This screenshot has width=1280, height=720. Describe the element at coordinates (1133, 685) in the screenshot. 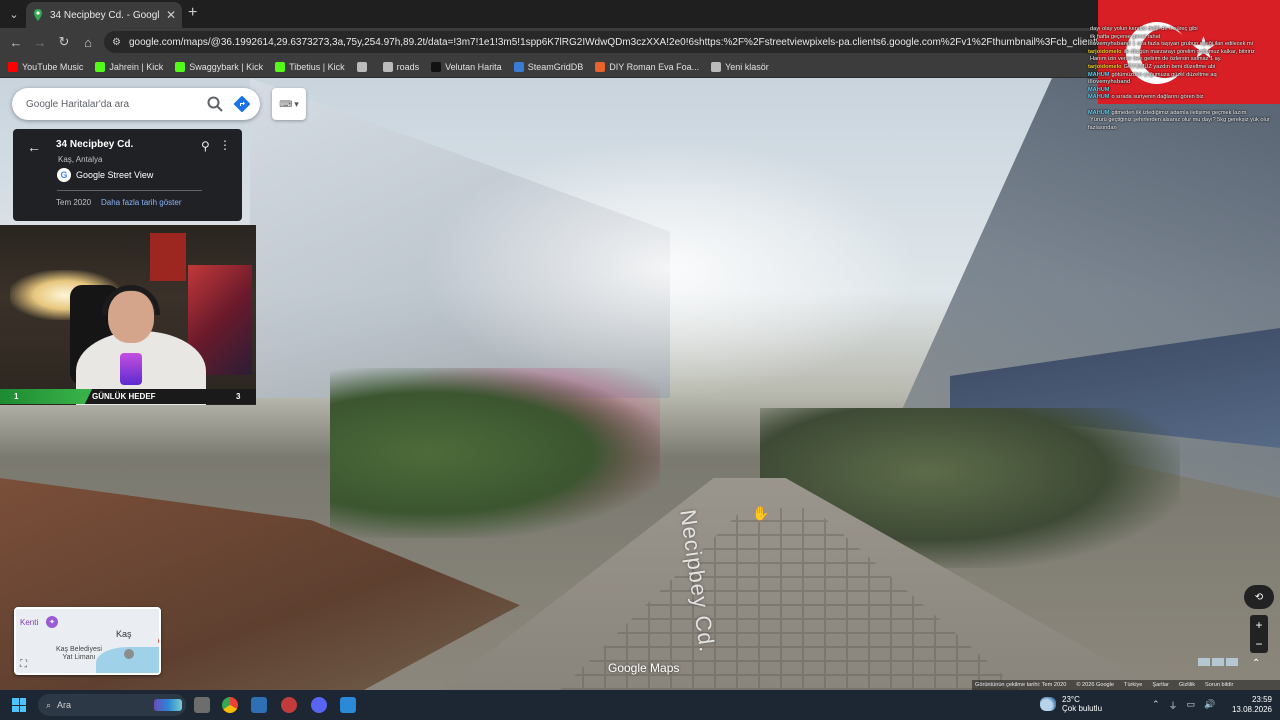

I see `attribution-item: Türkiye` at that location.